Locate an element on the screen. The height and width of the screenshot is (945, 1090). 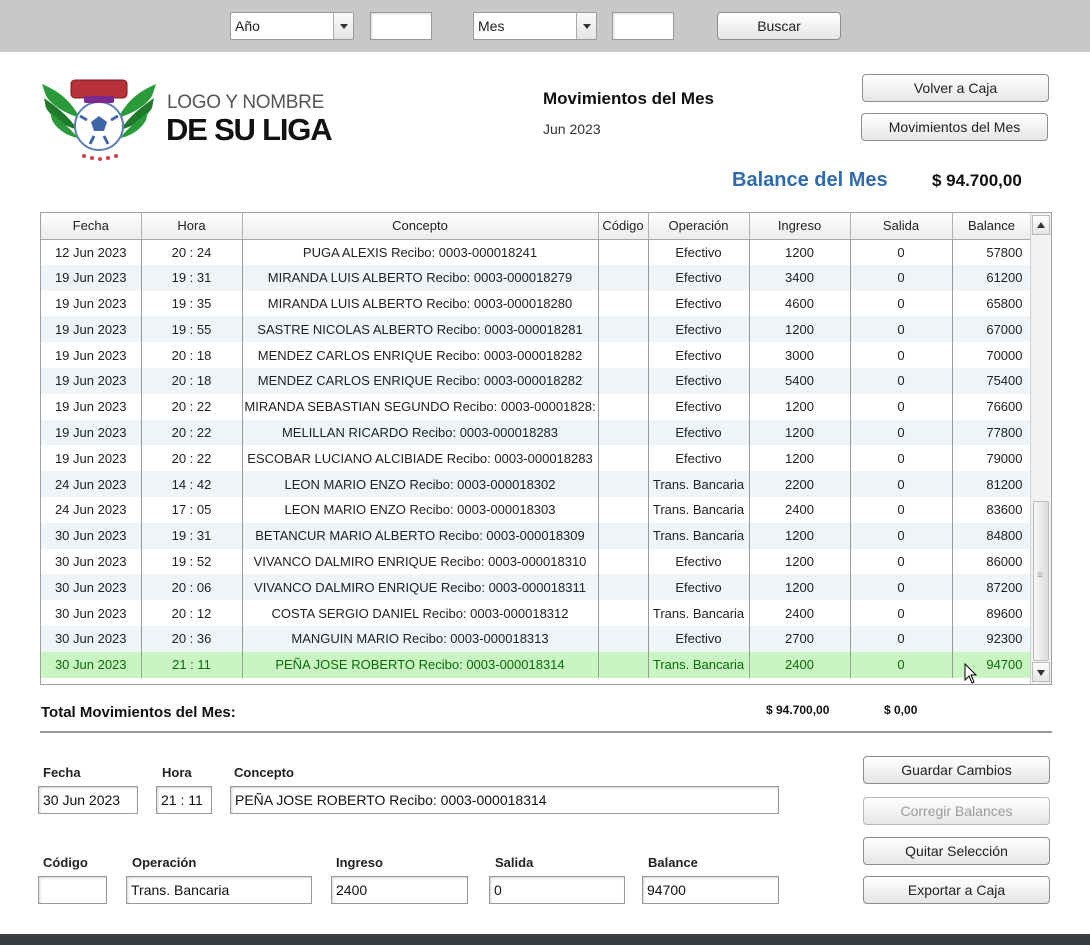
table-cell: PEÑA JOSE ROBERTO Recibo: 0003-000018314 is located at coordinates (420, 664).